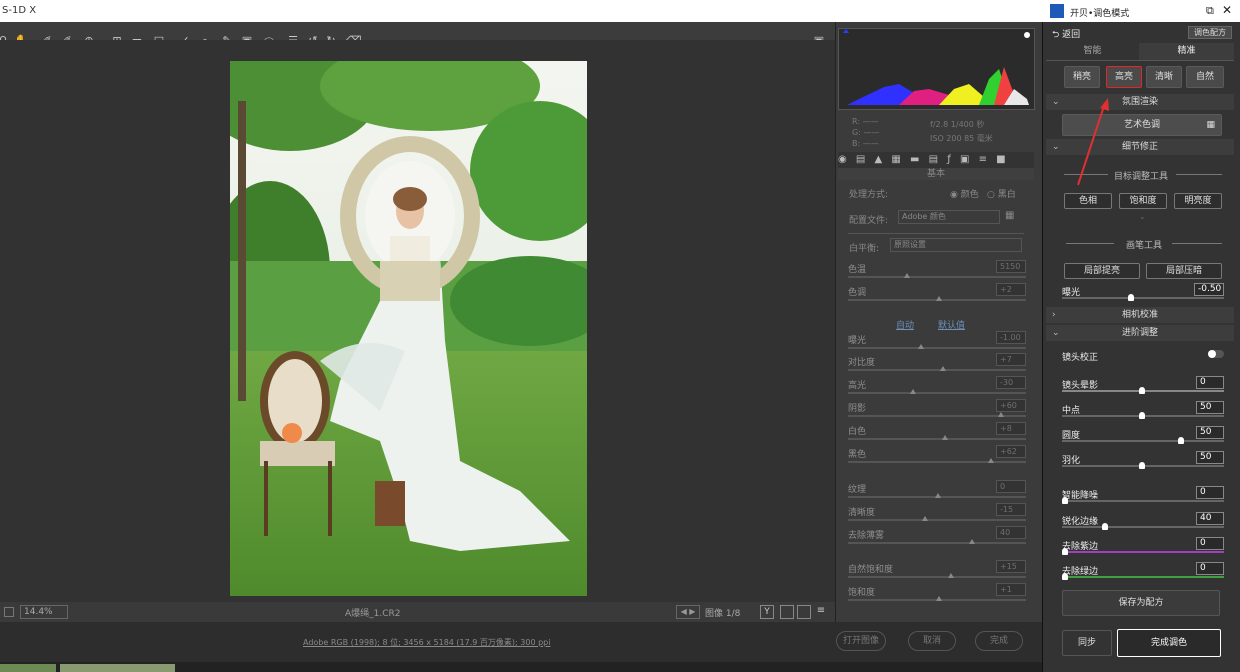 Image resolution: width=1240 pixels, height=672 pixels. What do you see at coordinates (1088, 201) in the screenshot?
I see `hue-button: 色相` at bounding box center [1088, 201].